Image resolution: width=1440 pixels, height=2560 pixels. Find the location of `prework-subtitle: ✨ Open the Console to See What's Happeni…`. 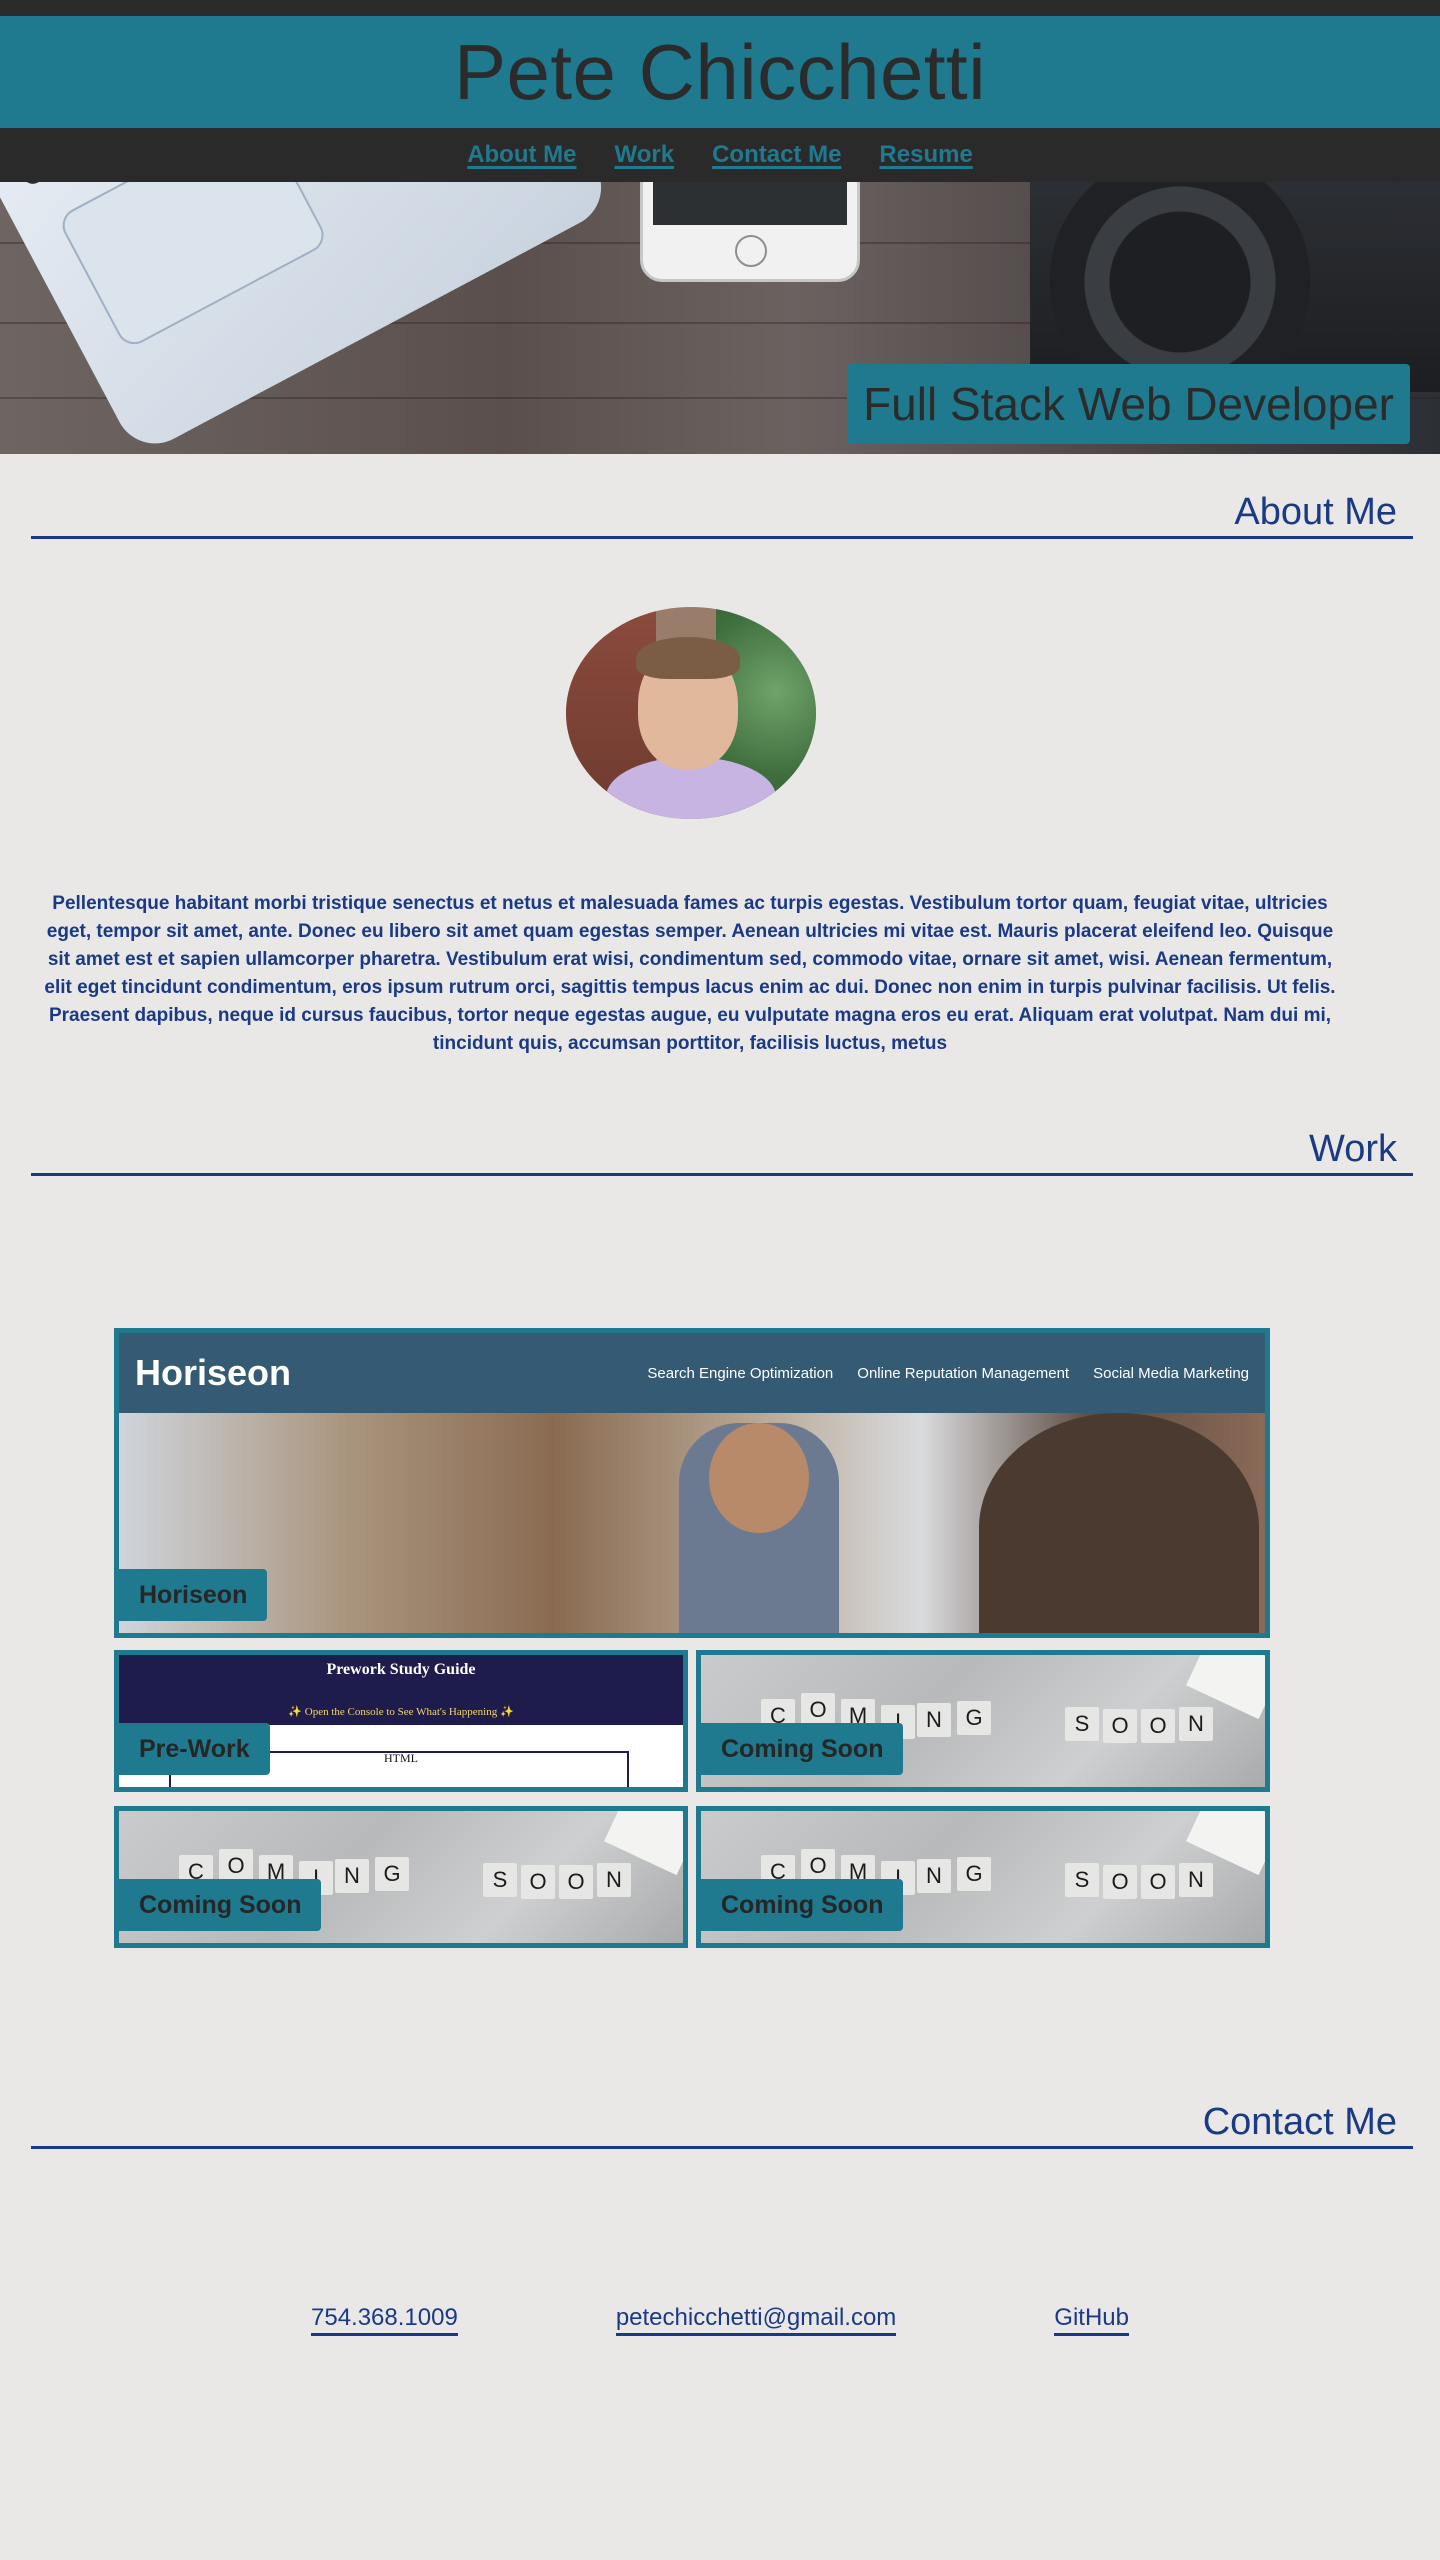

prework-subtitle: ✨ Open the Console to See What's Happeni… is located at coordinates (401, 1712).